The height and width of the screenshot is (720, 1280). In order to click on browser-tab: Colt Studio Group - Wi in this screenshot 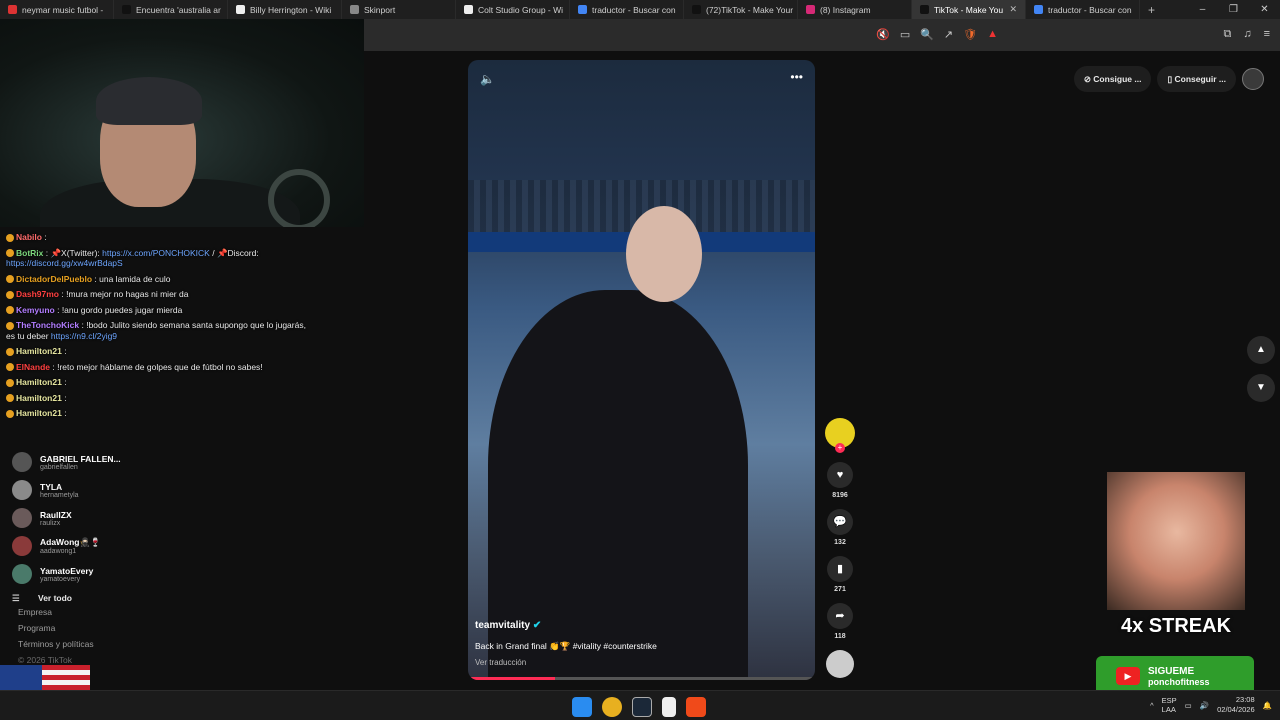, I will do `click(513, 9)`.